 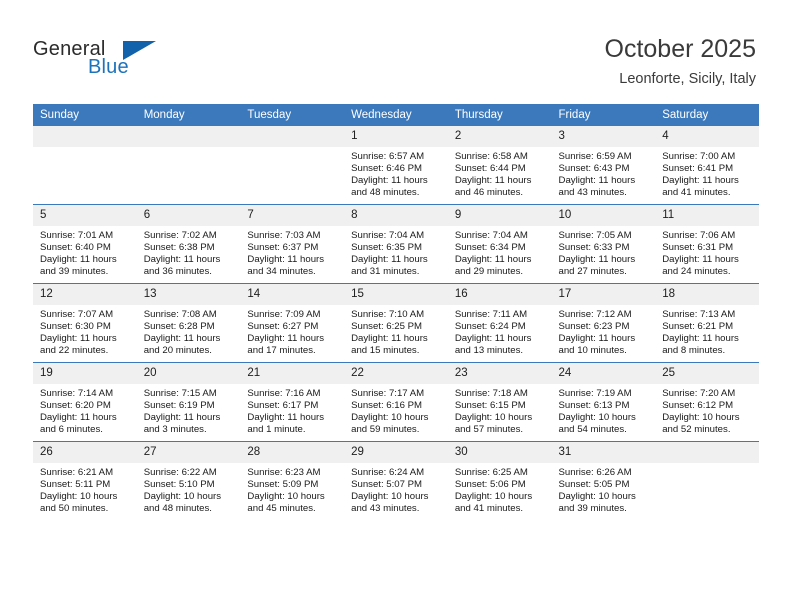 What do you see at coordinates (490, 248) in the screenshot?
I see `sunset-text: Sunset: 6:34 PM` at bounding box center [490, 248].